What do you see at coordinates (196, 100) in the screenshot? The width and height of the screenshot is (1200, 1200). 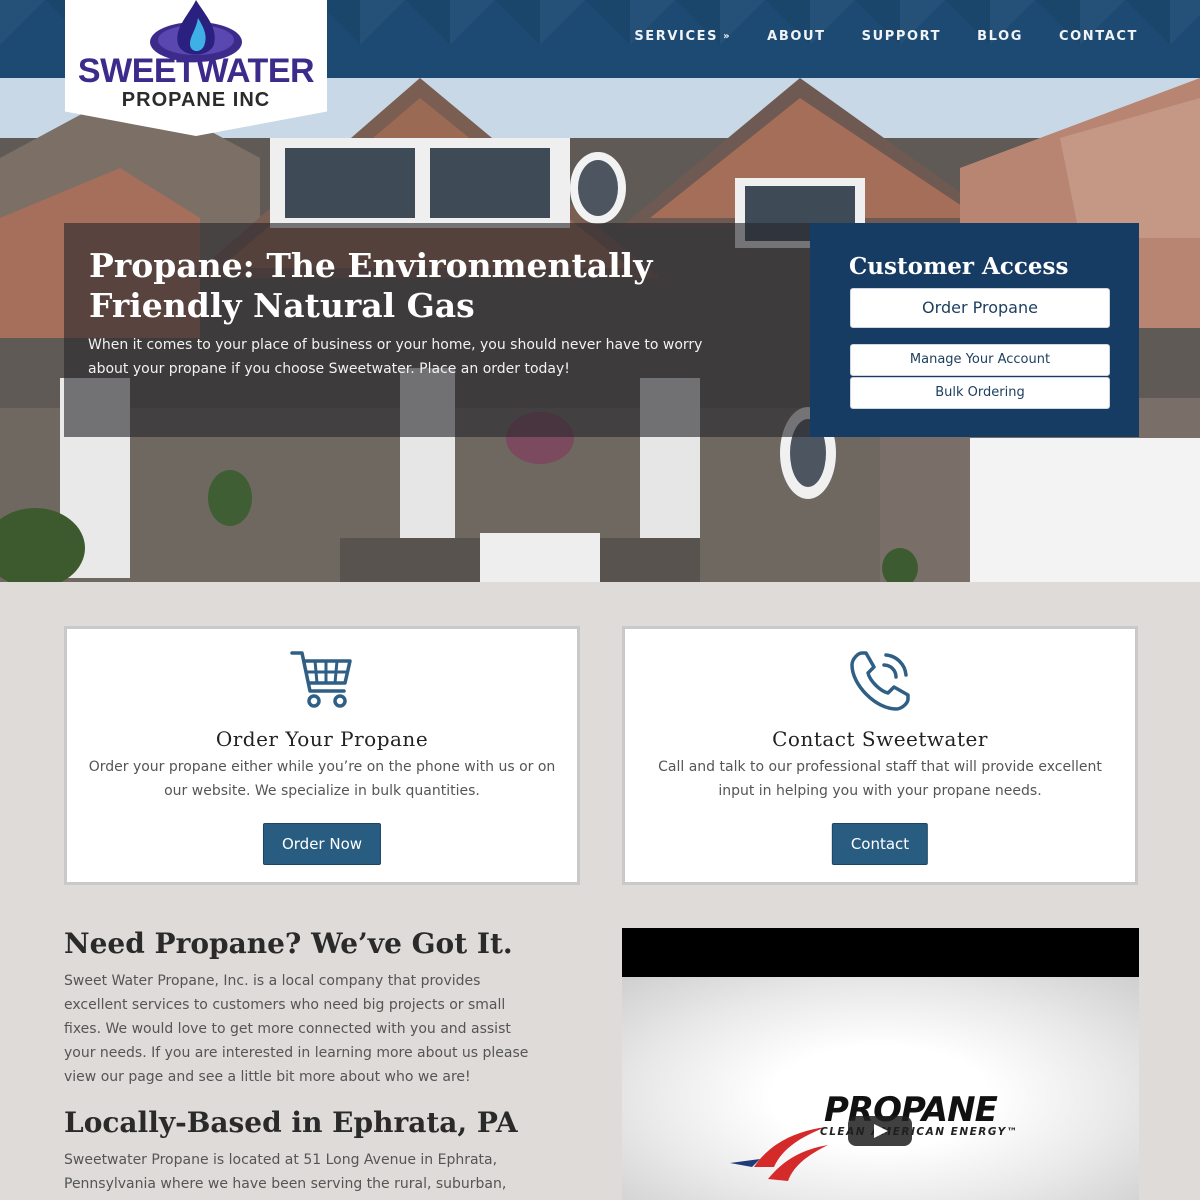 I see `logo-line-2: PROPANE INC` at bounding box center [196, 100].